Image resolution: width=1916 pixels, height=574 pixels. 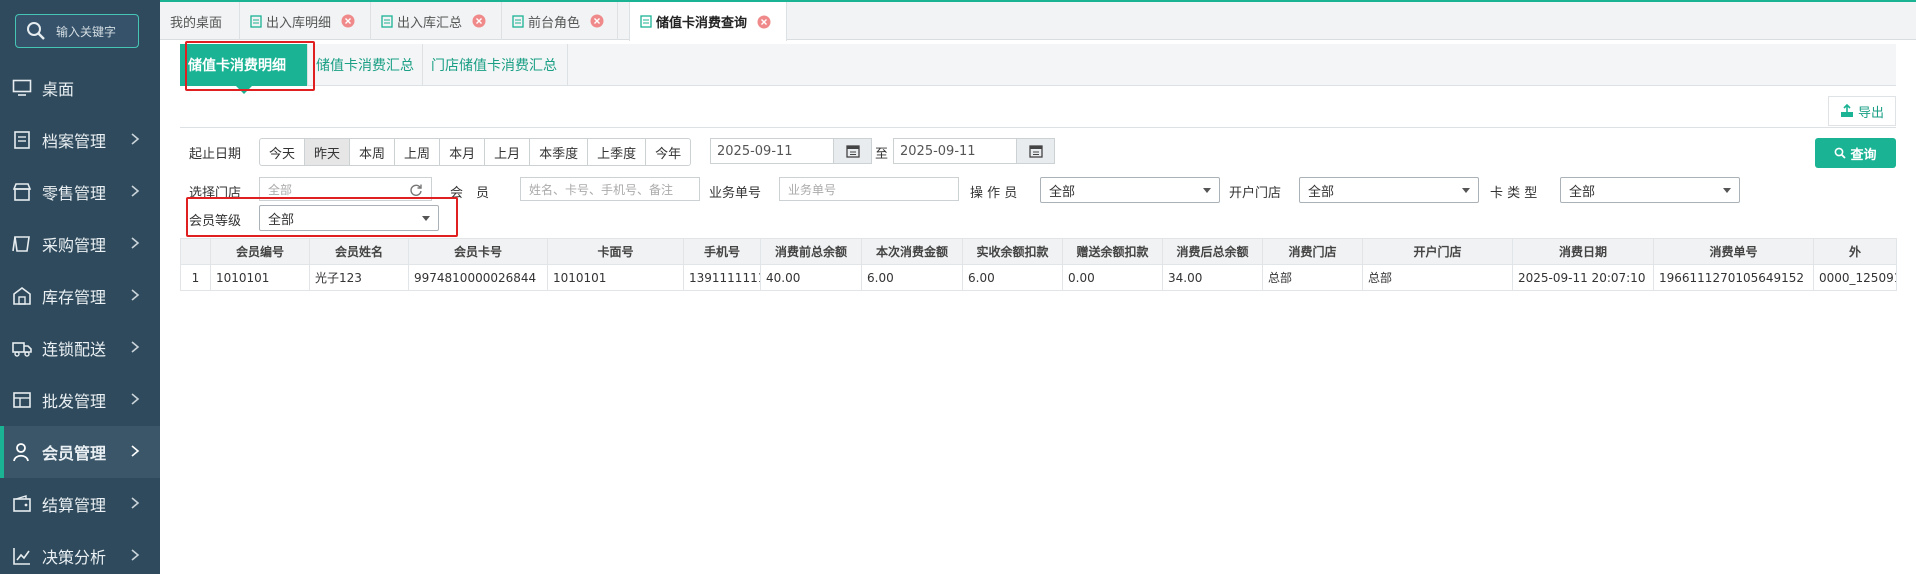 I want to click on date-btn-last-month: 上月, so click(x=508, y=152).